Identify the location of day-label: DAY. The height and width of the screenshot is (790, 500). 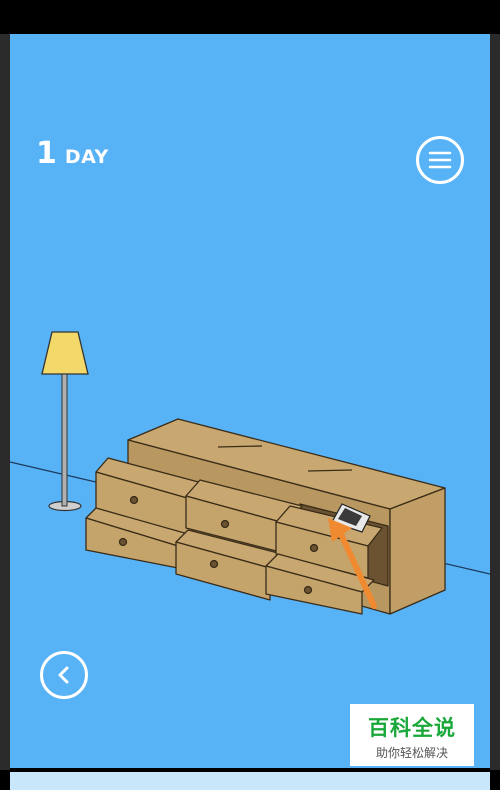
(86, 157).